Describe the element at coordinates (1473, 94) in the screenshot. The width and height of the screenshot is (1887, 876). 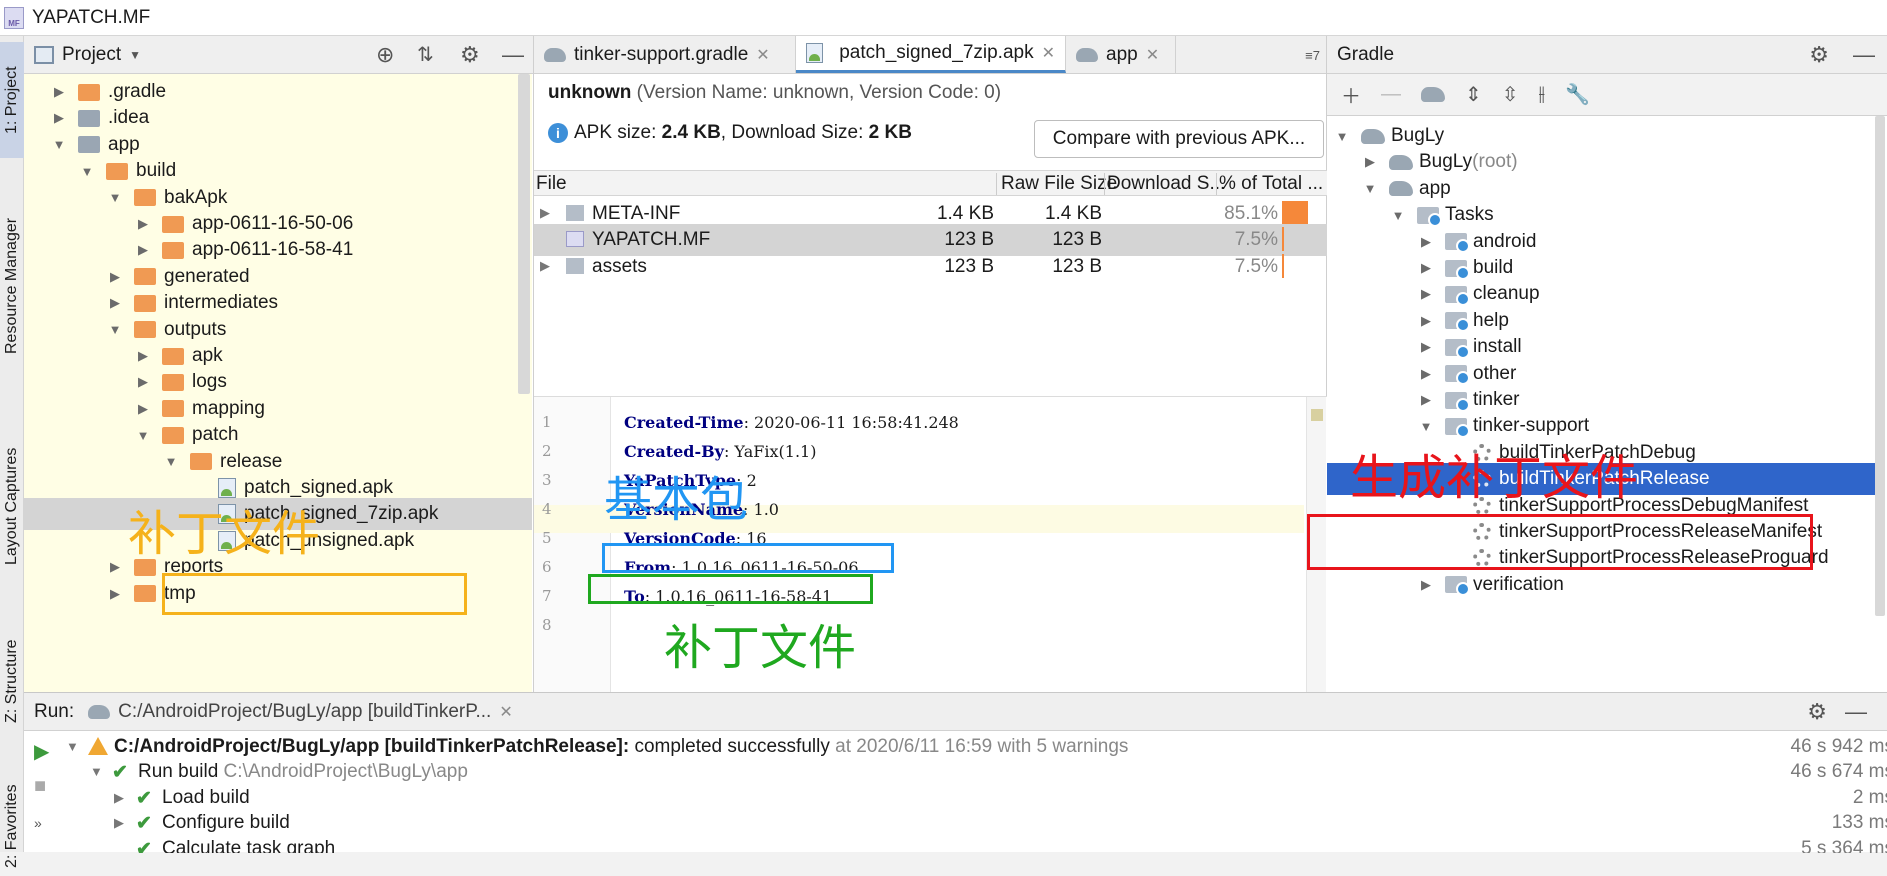
I see `expand-all-icon: ⇕` at that location.